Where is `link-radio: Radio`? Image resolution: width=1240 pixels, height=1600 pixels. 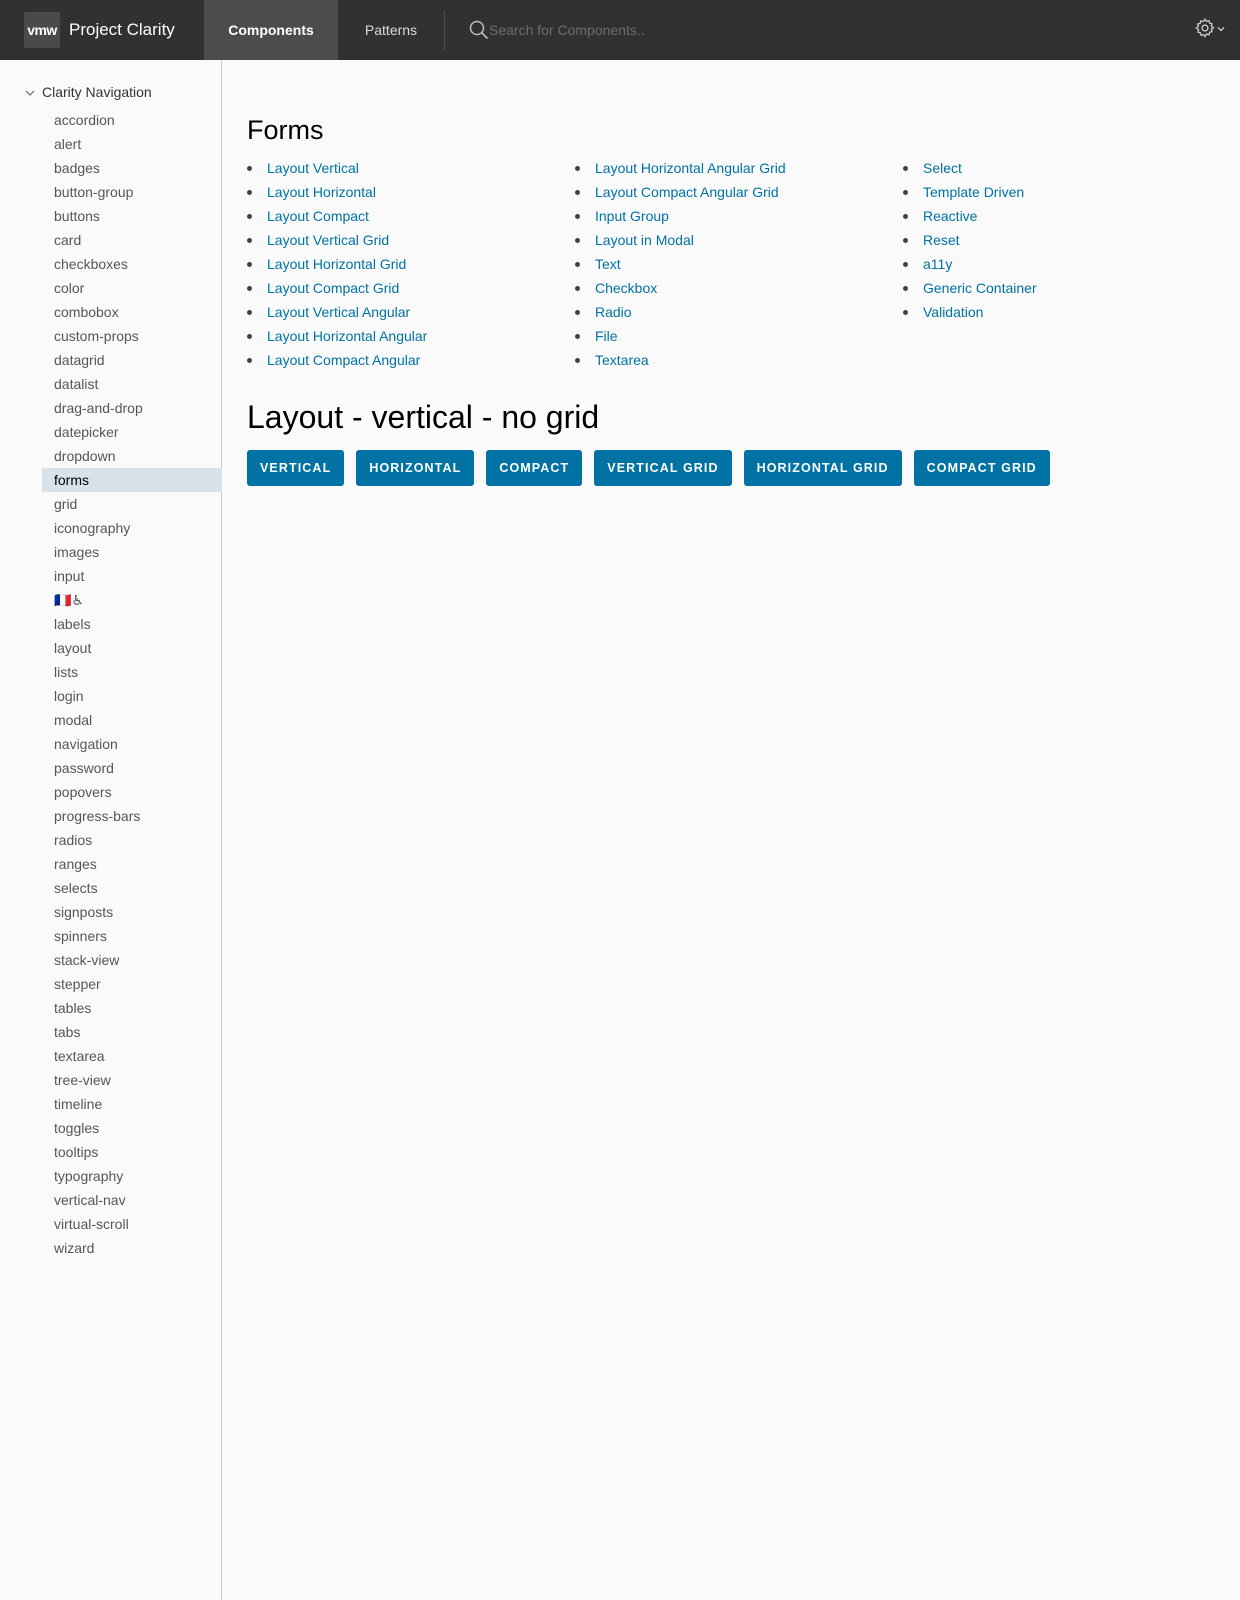 link-radio: Radio is located at coordinates (613, 312).